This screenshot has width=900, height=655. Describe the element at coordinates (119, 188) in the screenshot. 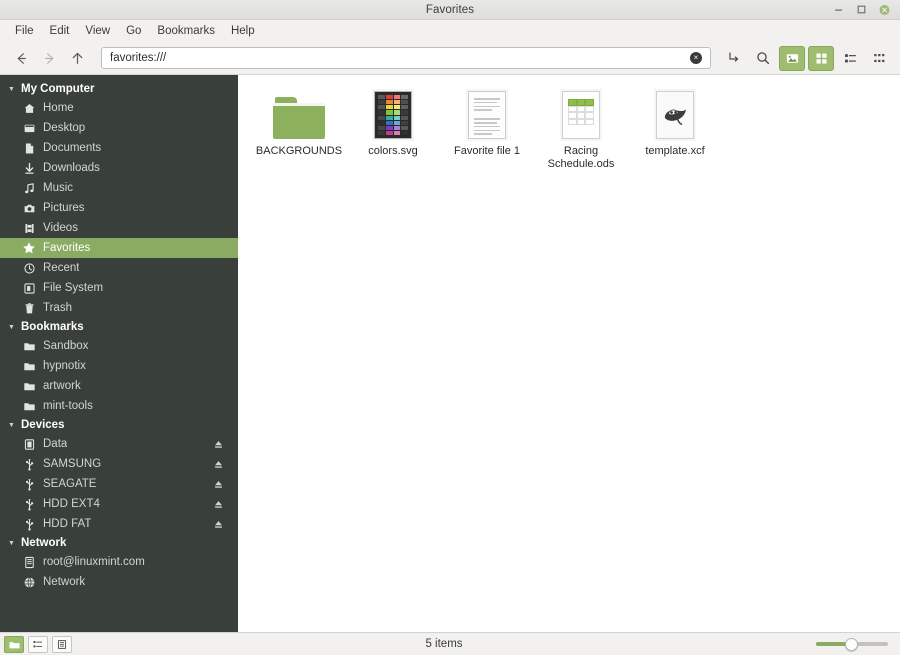

I see `sidebar-item-music: Music` at that location.